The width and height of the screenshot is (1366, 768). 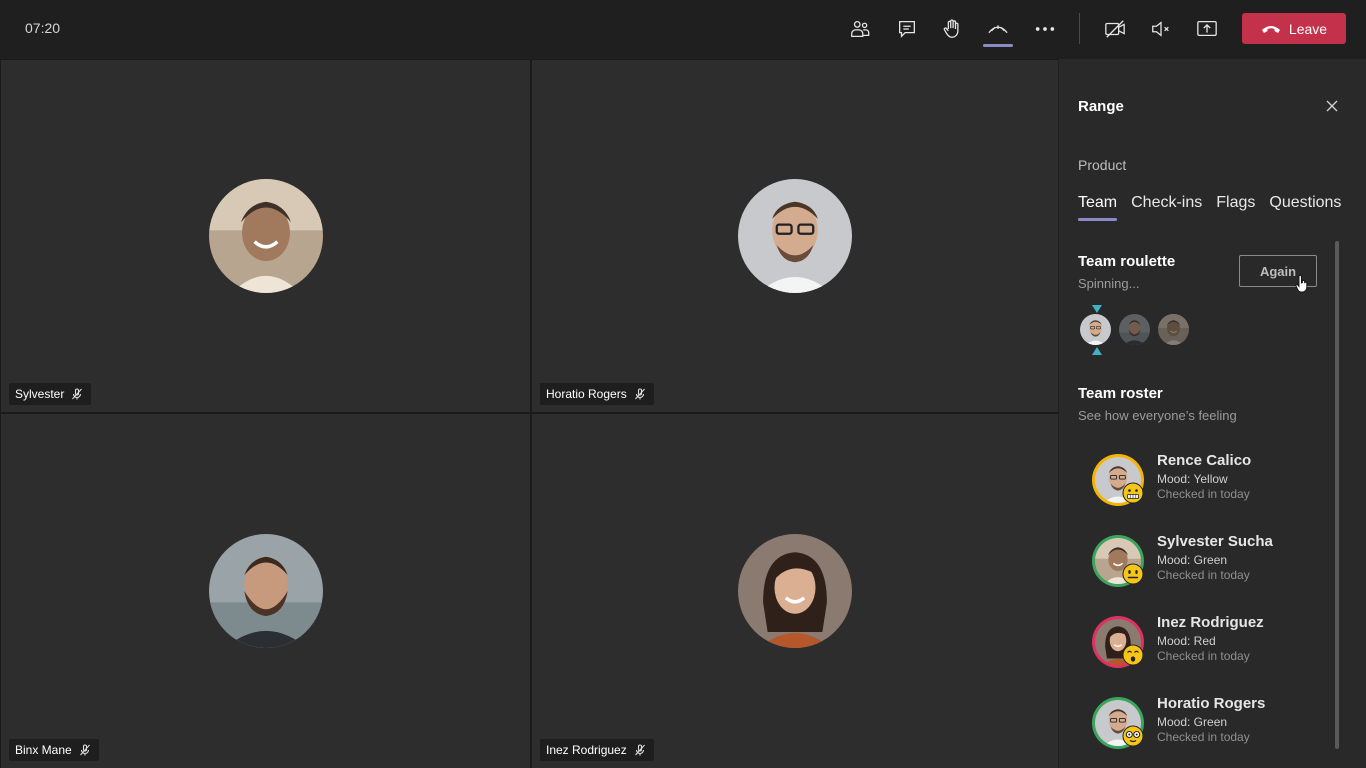 What do you see at coordinates (1186, 641) in the screenshot?
I see `member-mood: Mood: Red` at bounding box center [1186, 641].